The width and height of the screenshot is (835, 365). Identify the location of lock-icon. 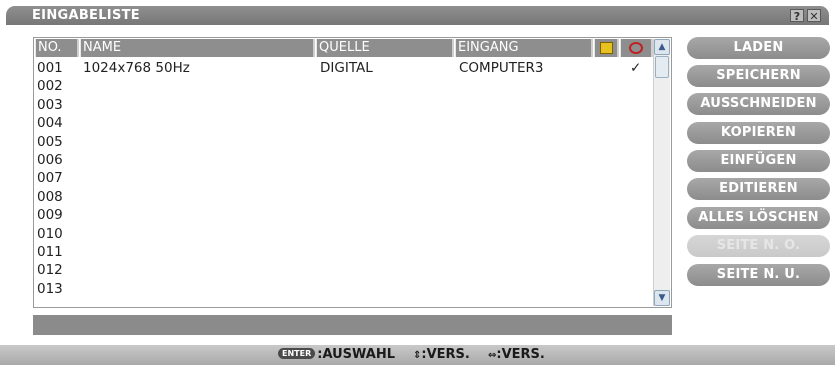
(606, 48).